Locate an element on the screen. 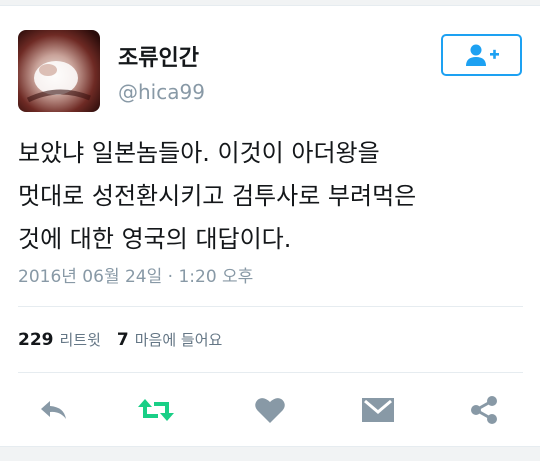 Image resolution: width=540 pixels, height=461 pixels. reply-button is located at coordinates (54, 410).